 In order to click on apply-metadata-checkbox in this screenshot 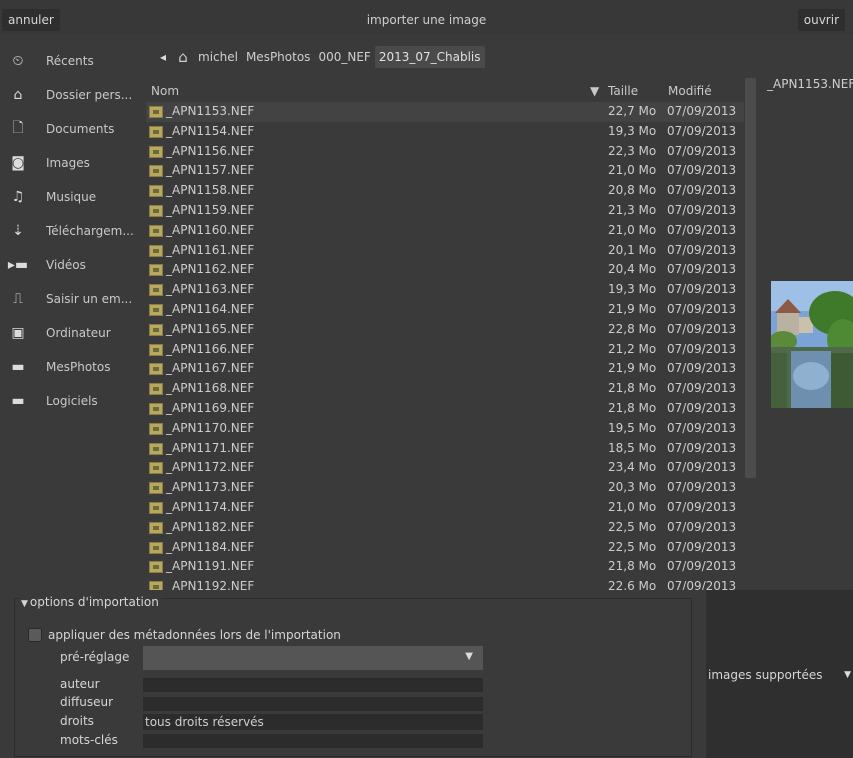, I will do `click(35, 635)`.